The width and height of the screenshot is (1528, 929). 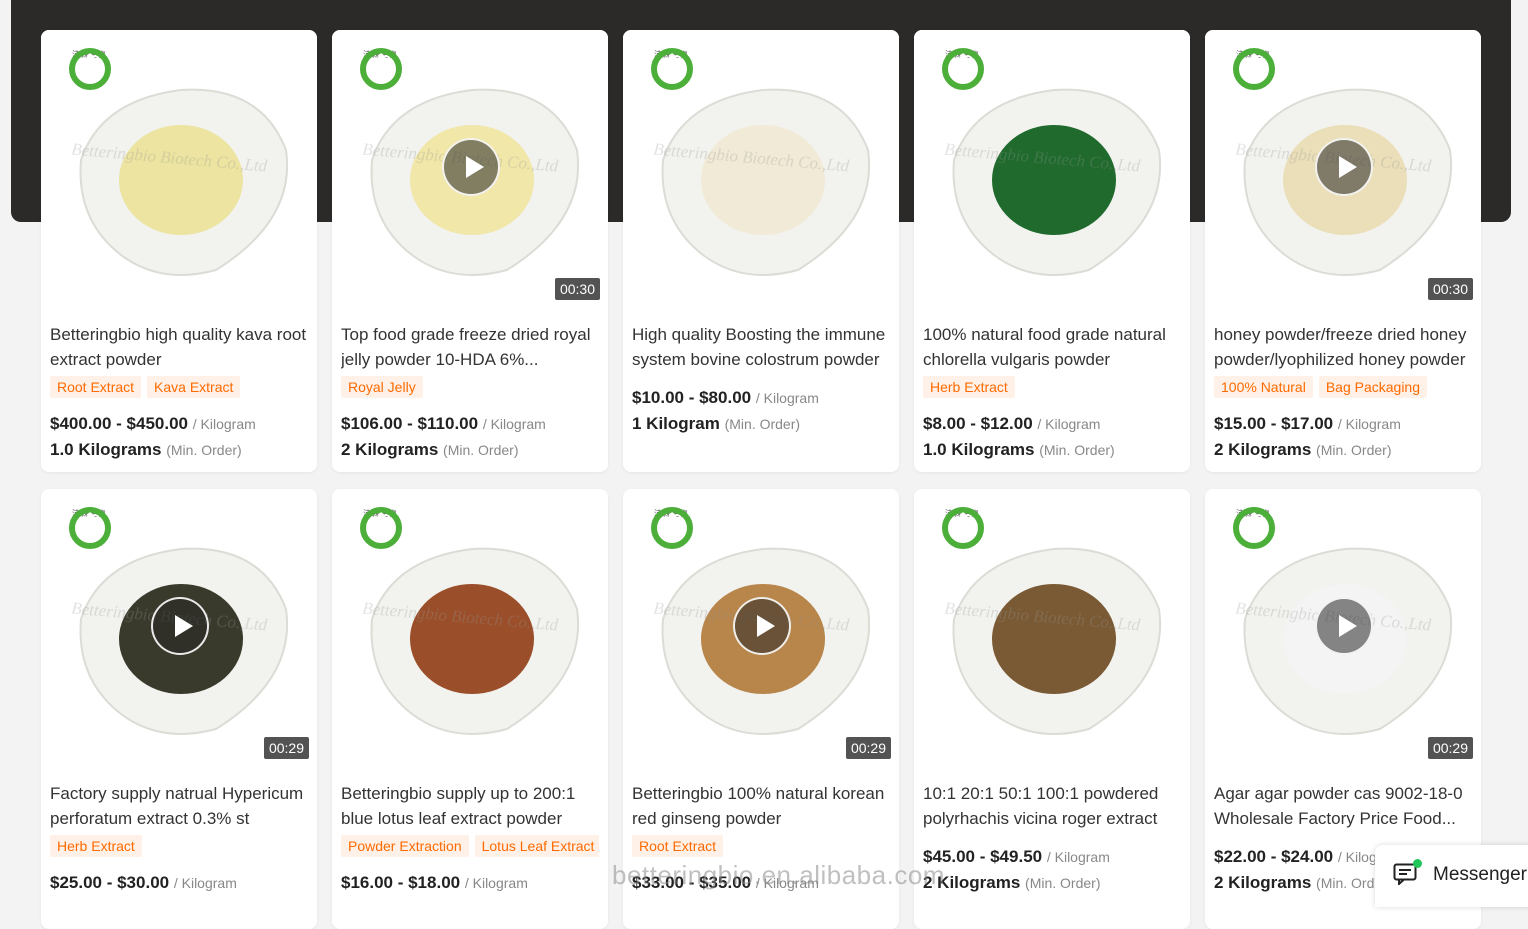 What do you see at coordinates (119, 423) in the screenshot?
I see `price-range: $400.00 - $450.00` at bounding box center [119, 423].